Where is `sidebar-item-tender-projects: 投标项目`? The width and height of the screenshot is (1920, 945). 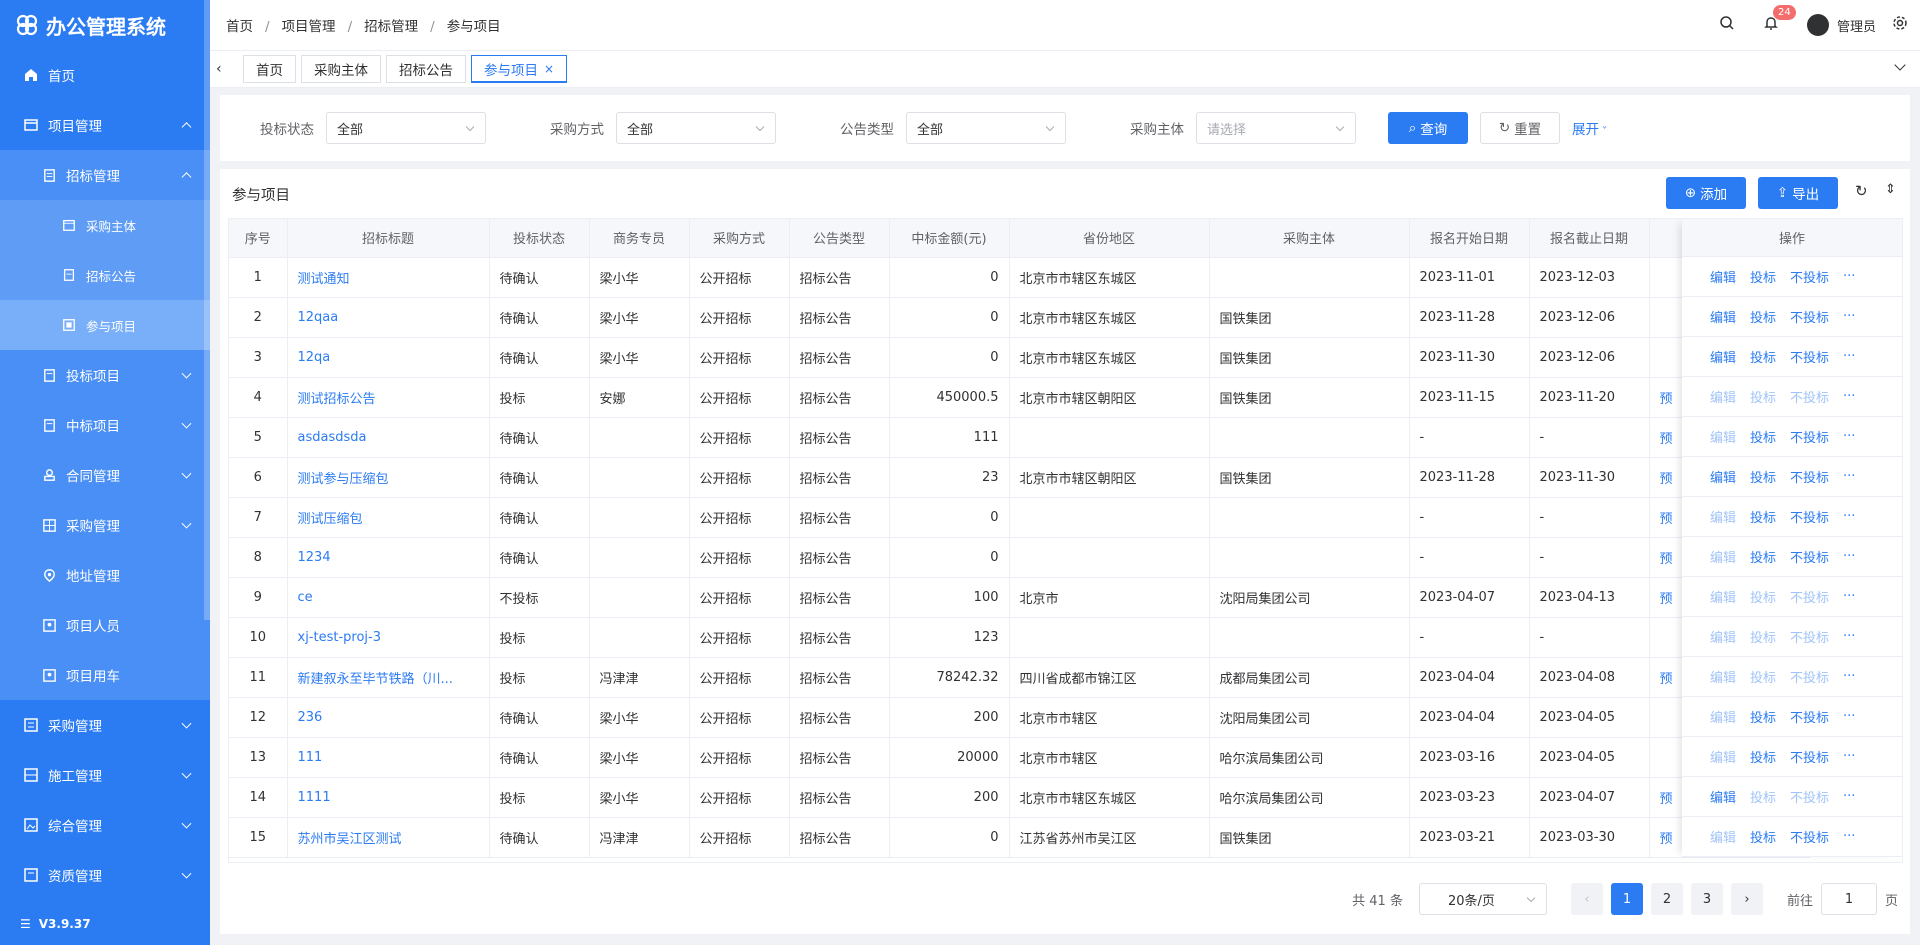
sidebar-item-tender-projects: 投标项目 is located at coordinates (105, 375).